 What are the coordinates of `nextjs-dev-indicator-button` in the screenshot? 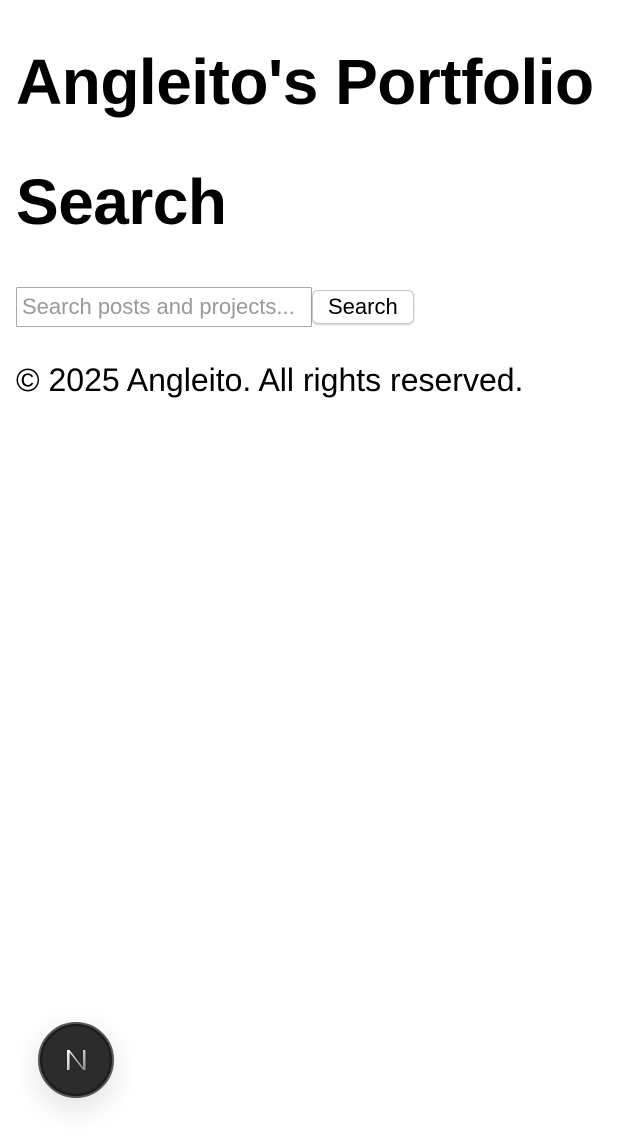 It's located at (76, 1060).